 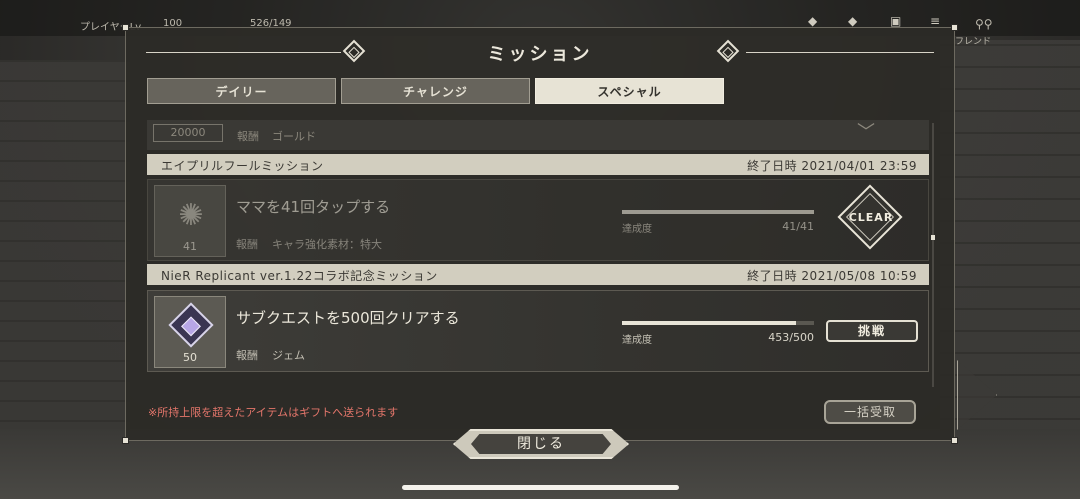 I want to click on reward-count: 20000, so click(x=188, y=133).